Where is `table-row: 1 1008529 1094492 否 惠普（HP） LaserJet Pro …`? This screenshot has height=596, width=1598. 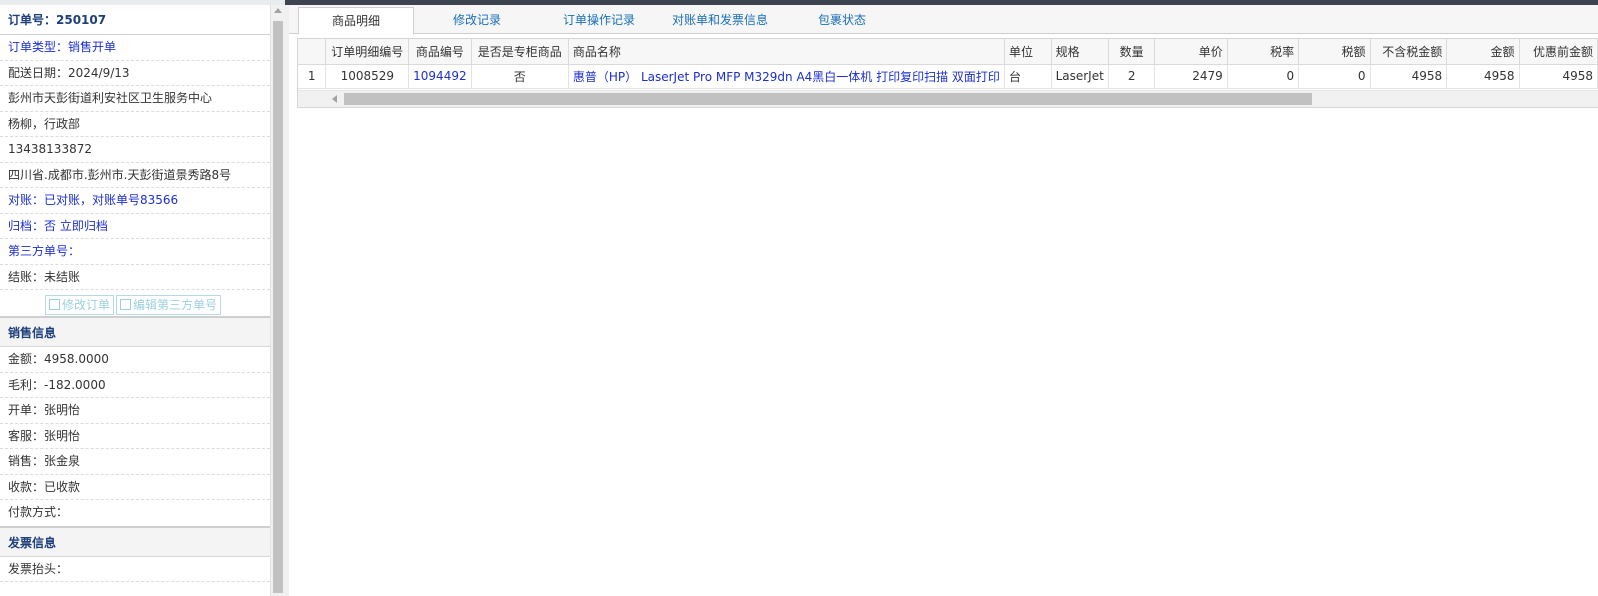
table-row: 1 1008529 1094492 否 惠普（HP） LaserJet Pro … is located at coordinates (948, 76).